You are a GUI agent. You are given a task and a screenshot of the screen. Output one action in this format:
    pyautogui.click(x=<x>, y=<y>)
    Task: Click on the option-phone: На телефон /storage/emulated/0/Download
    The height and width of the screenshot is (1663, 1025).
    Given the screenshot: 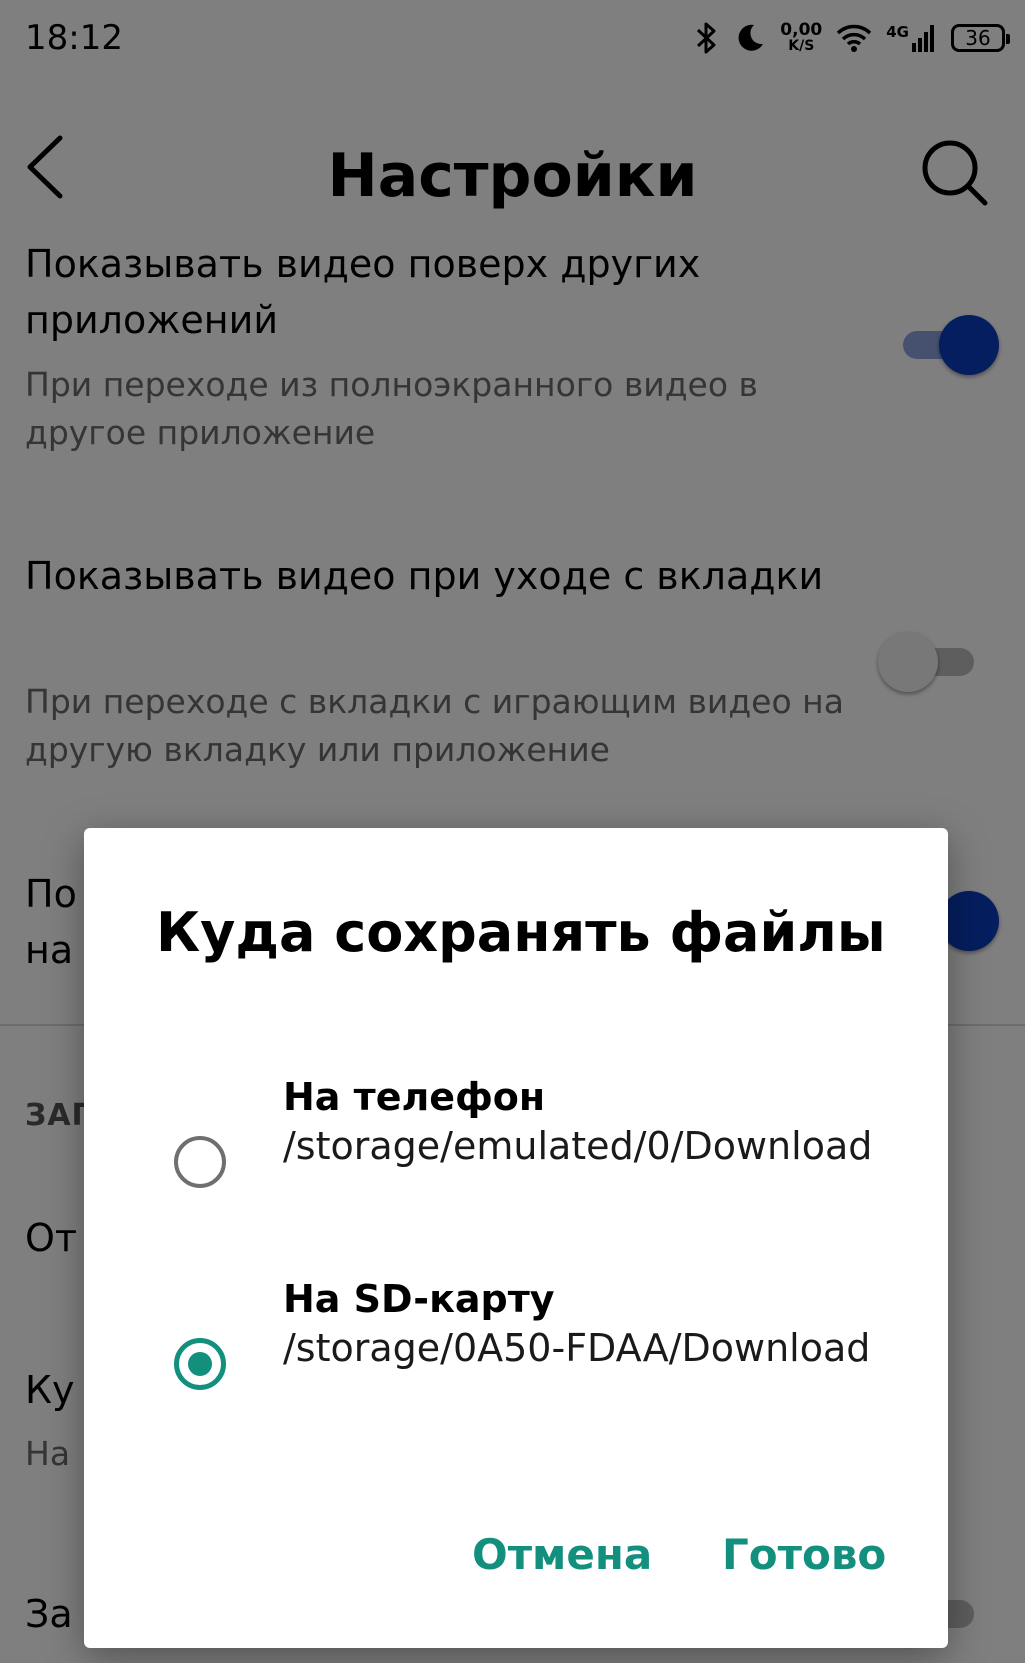 What is the action you would take?
    pyautogui.click(x=516, y=1148)
    